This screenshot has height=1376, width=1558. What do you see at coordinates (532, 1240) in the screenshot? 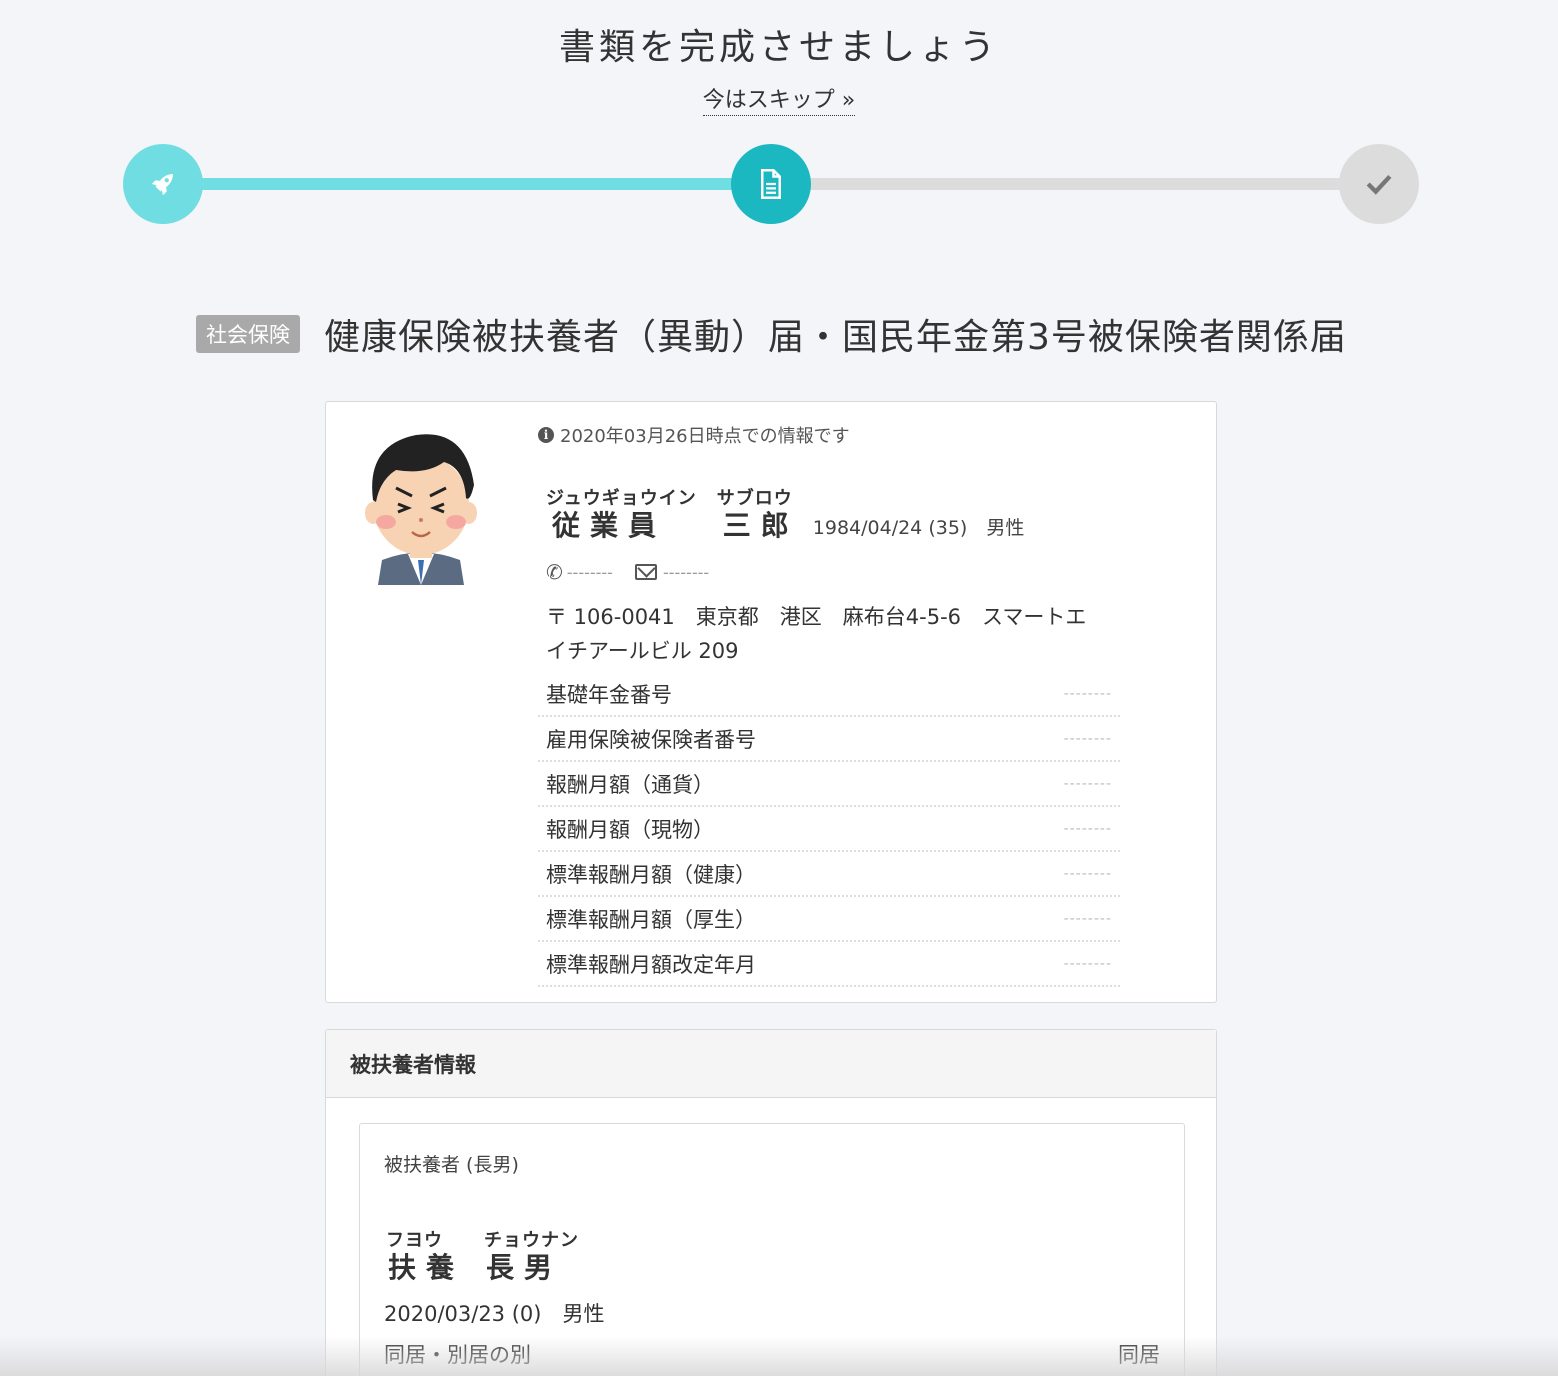
I see `dependent-given-kana: チョウナン` at bounding box center [532, 1240].